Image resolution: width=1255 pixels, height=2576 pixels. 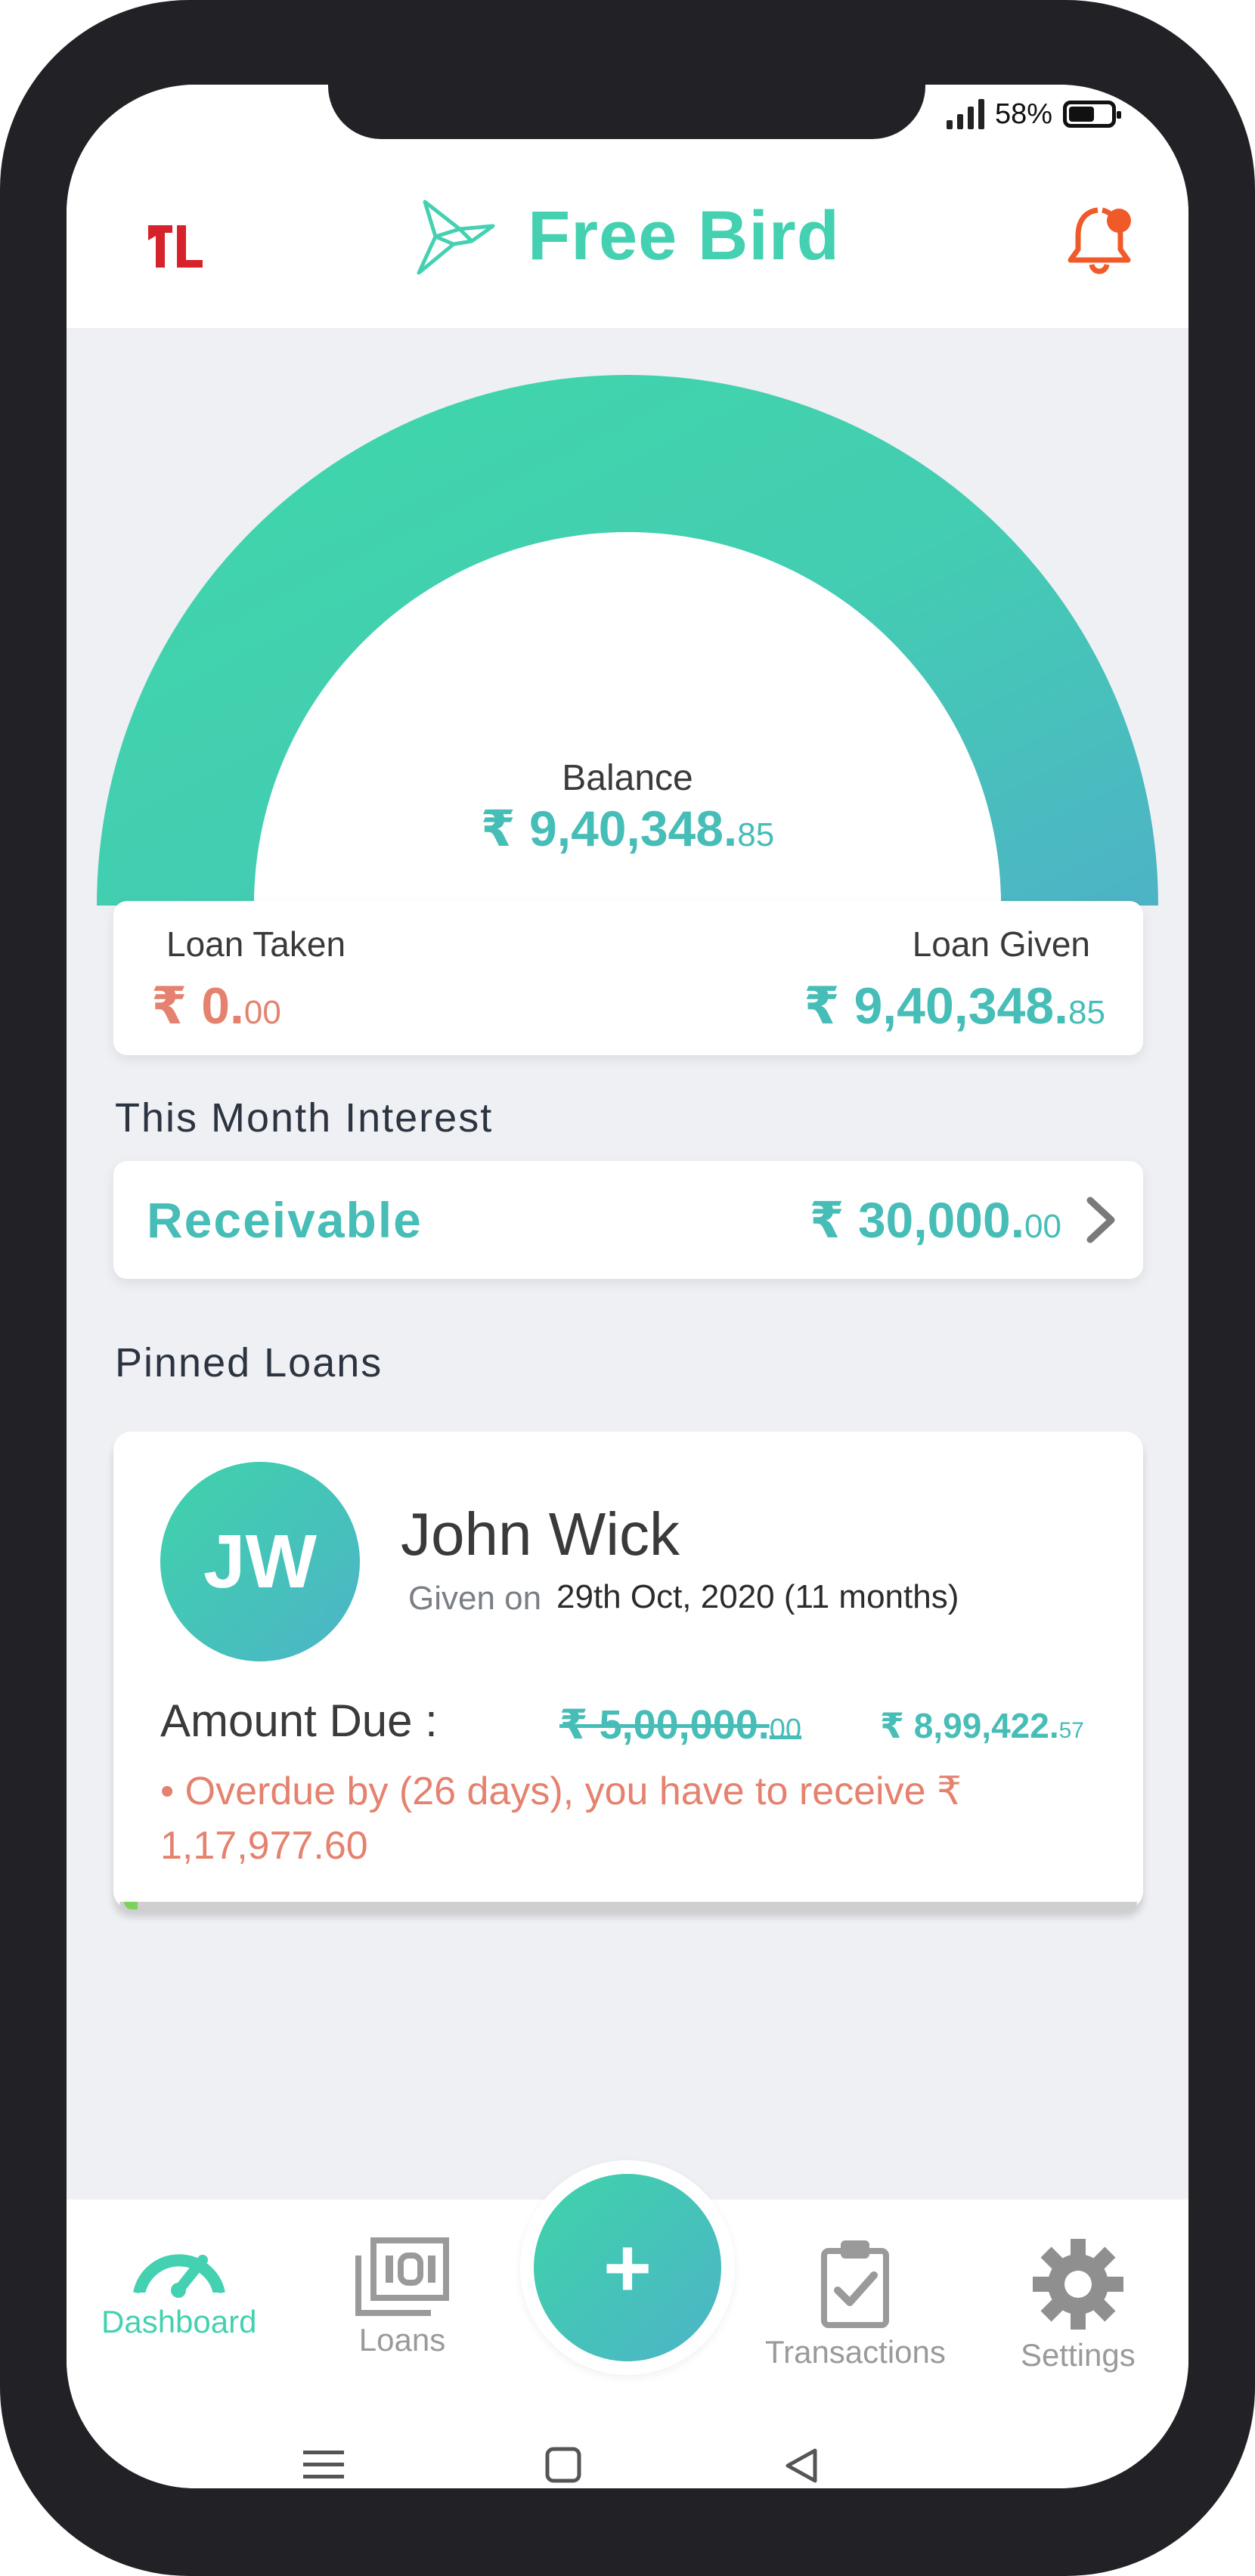 What do you see at coordinates (627, 2267) in the screenshot?
I see `add-loan-button: +` at bounding box center [627, 2267].